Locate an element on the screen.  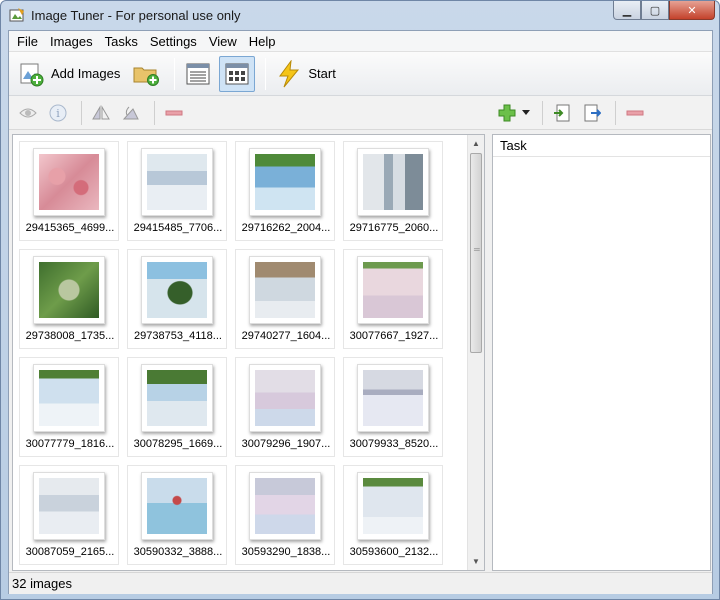
add-images-button: Add Images is located at coordinates (69, 74).